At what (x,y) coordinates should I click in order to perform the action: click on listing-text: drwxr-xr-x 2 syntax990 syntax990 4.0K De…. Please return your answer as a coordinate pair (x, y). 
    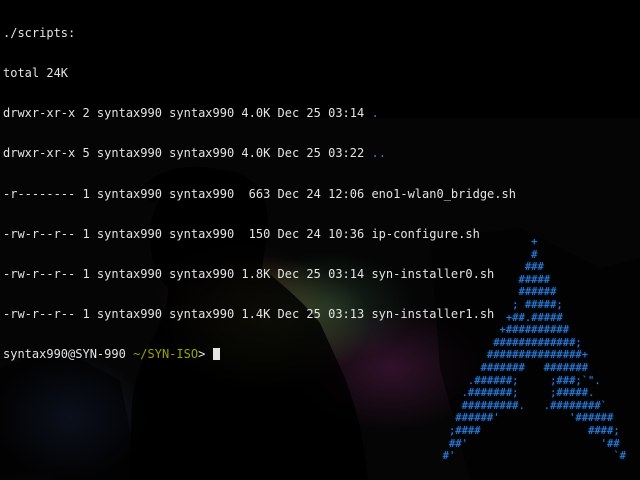
    Looking at the image, I should click on (187, 113).